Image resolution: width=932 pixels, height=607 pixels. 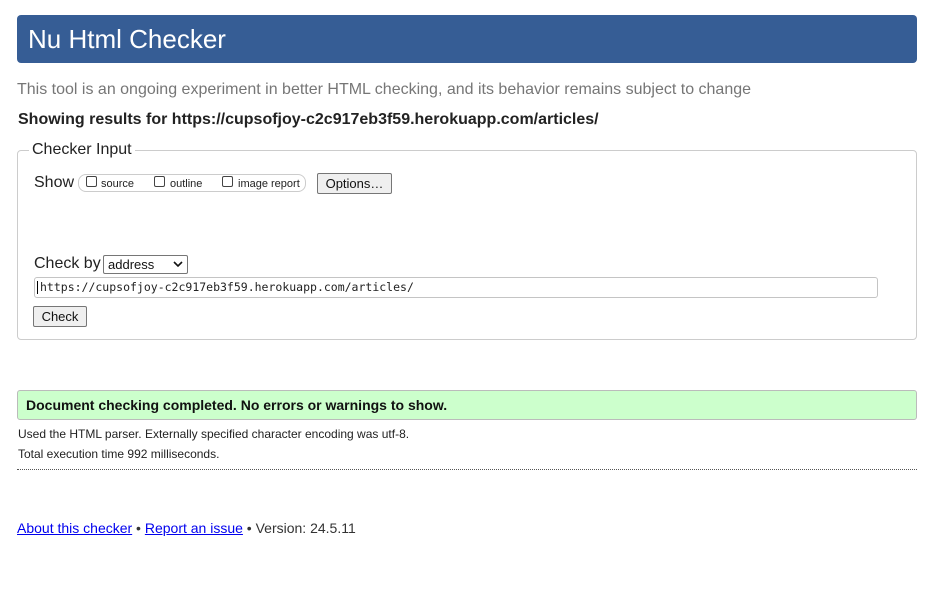 I want to click on outline-checkbox-label: outline, so click(x=186, y=184).